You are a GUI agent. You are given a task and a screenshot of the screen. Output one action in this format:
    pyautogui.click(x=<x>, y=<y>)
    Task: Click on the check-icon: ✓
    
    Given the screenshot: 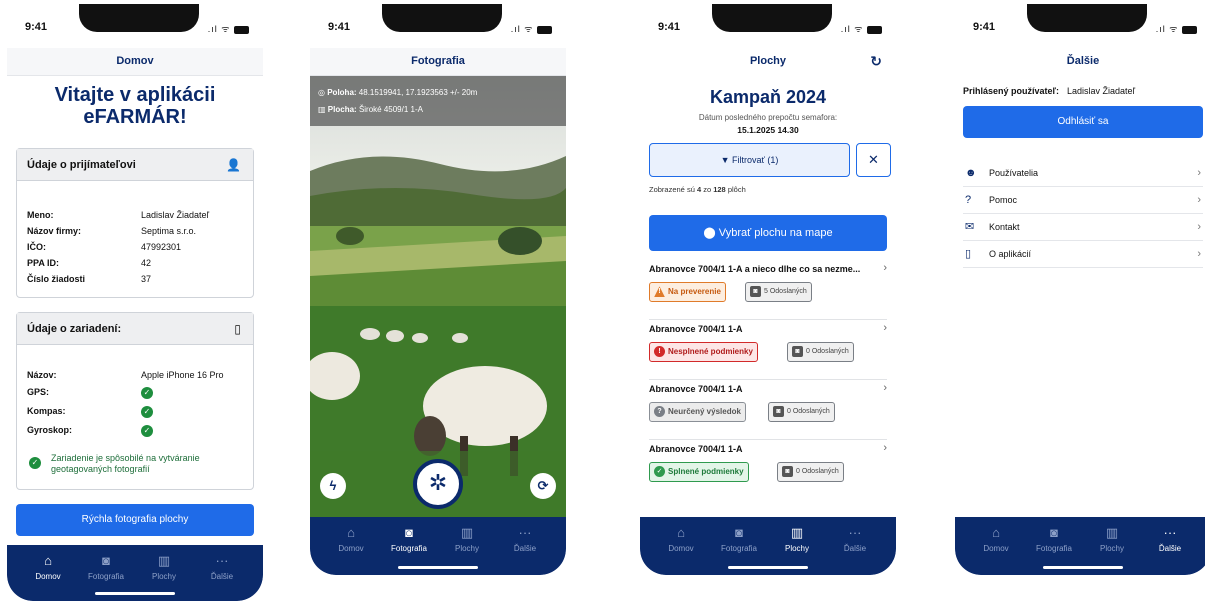 What is the action you would take?
    pyautogui.click(x=659, y=472)
    